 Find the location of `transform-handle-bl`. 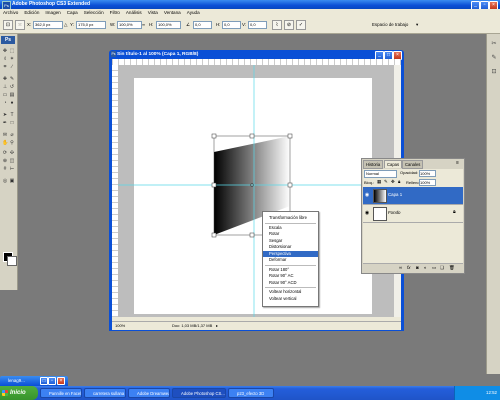

transform-handle-bl is located at coordinates (214, 235).